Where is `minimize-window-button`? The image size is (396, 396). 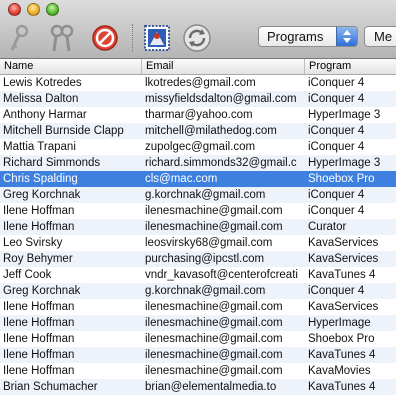
minimize-window-button is located at coordinates (33, 9).